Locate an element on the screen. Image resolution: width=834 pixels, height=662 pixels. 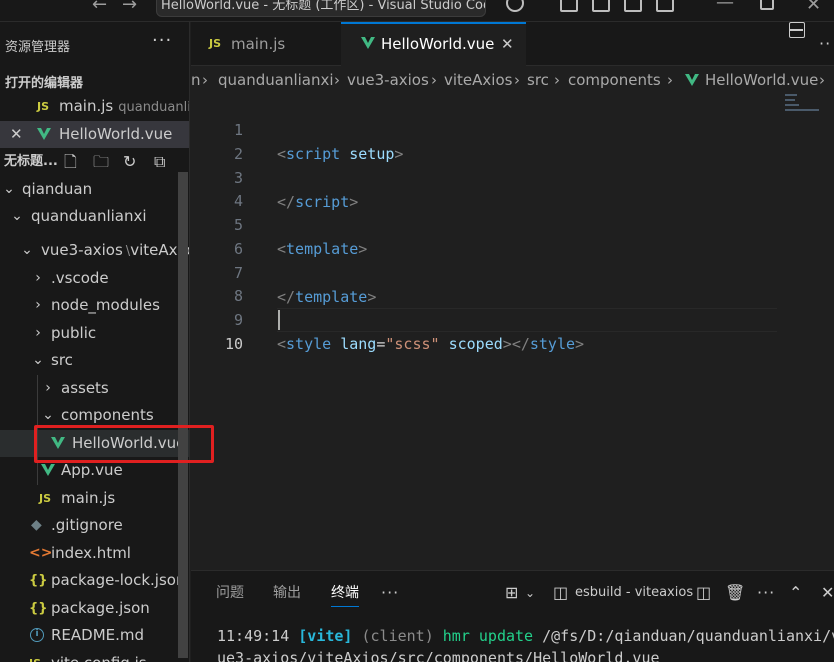
toggle-panel-icon is located at coordinates (633, 6).